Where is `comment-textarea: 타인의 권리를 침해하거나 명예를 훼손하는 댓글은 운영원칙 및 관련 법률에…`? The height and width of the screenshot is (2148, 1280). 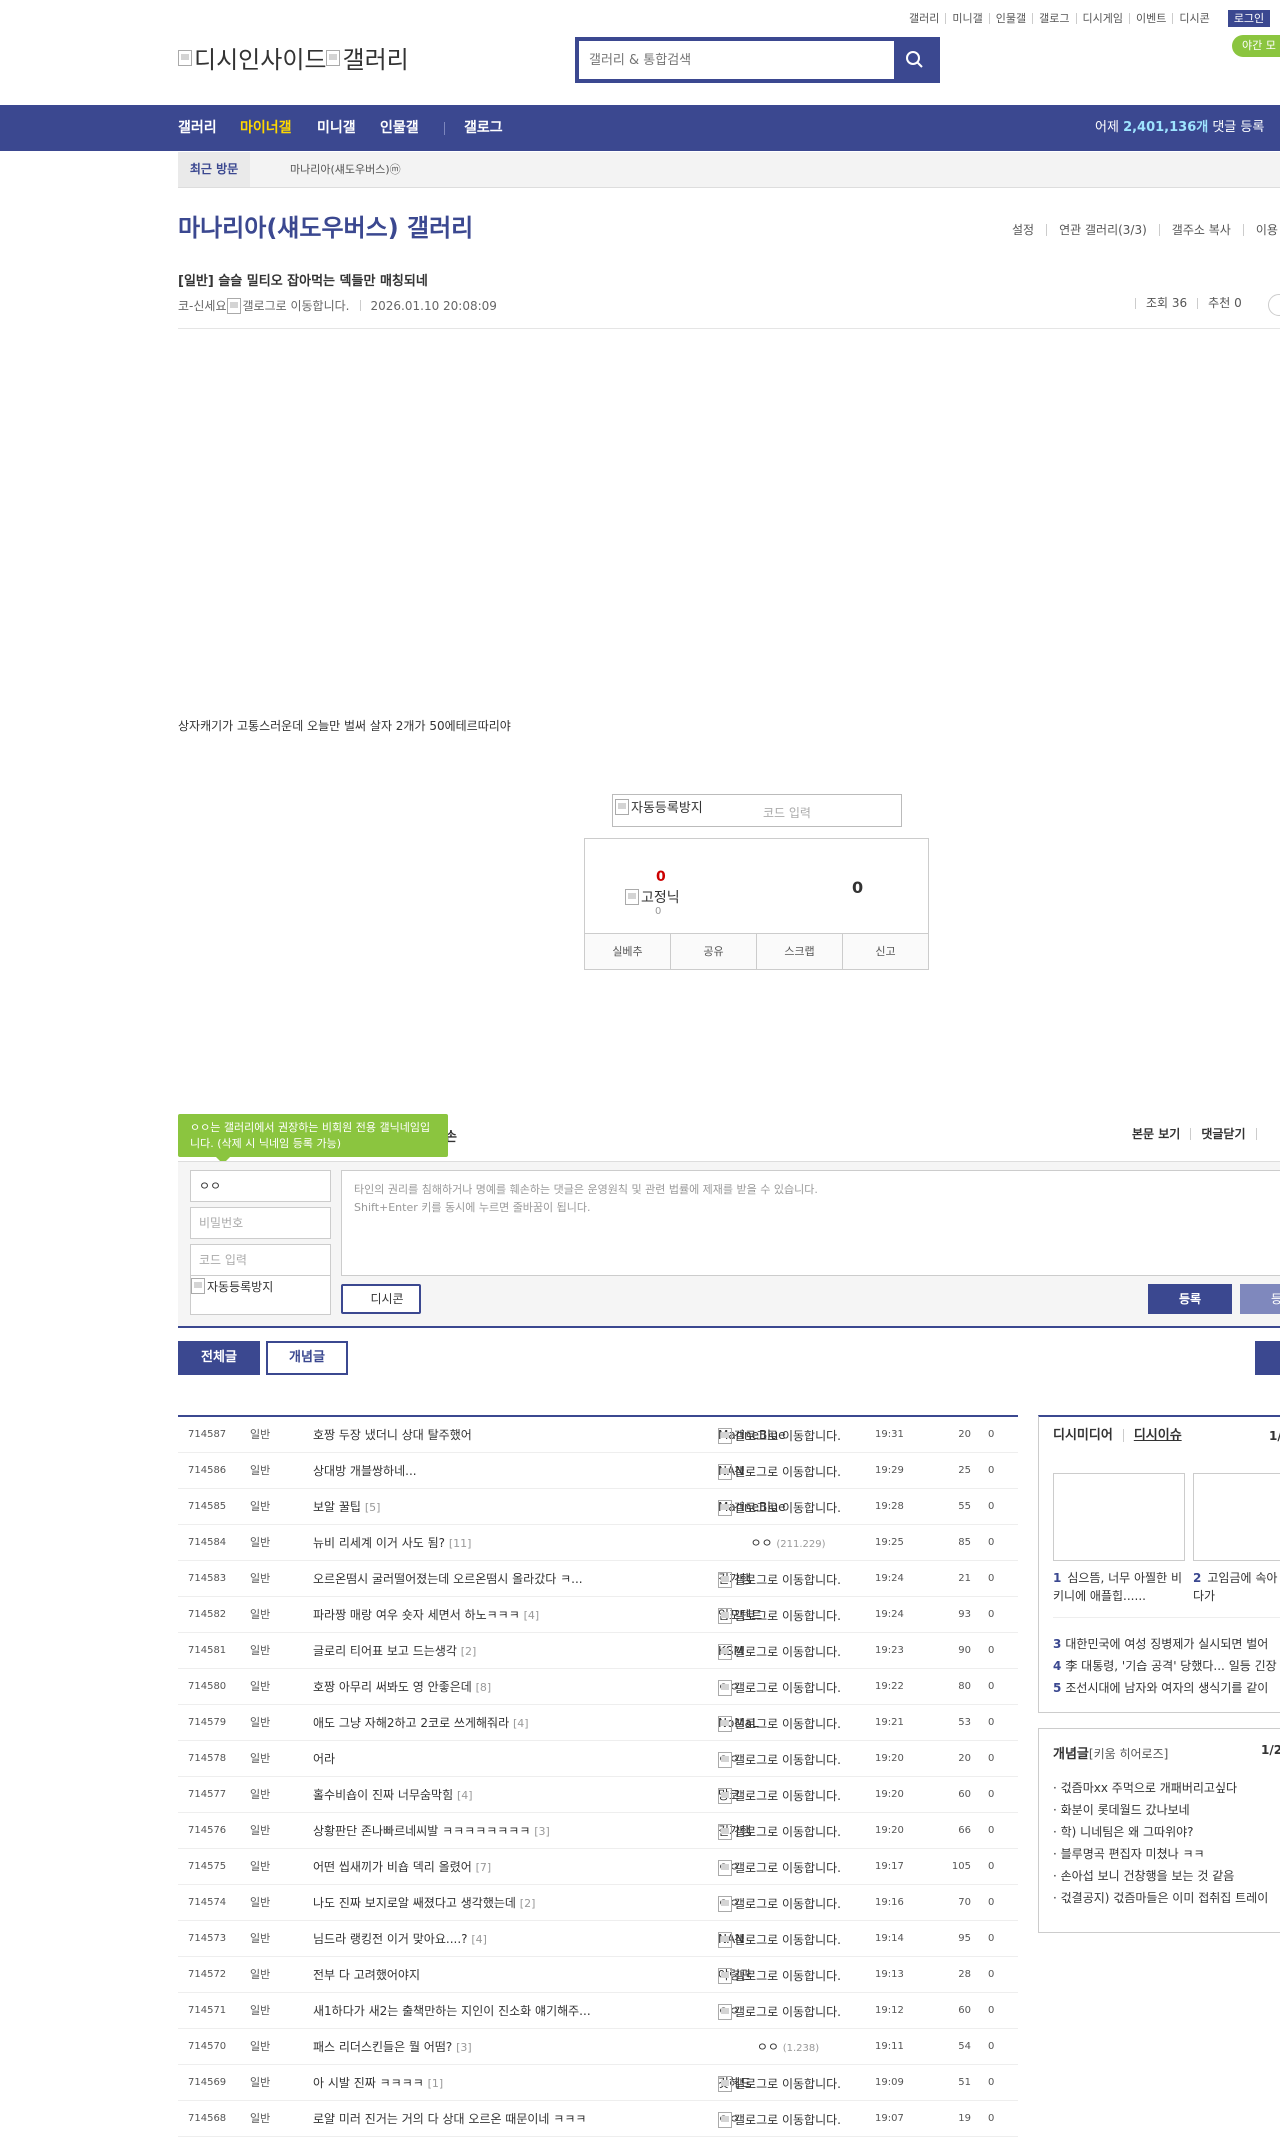 comment-textarea: 타인의 권리를 침해하거나 명예를 훼손하는 댓글은 운영원칙 및 관련 법률에… is located at coordinates (810, 1223).